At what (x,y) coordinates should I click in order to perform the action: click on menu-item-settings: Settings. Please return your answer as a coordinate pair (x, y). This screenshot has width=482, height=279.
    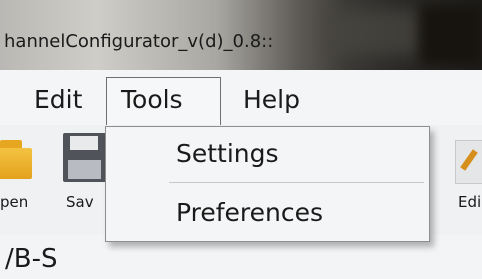
    Looking at the image, I should click on (227, 153).